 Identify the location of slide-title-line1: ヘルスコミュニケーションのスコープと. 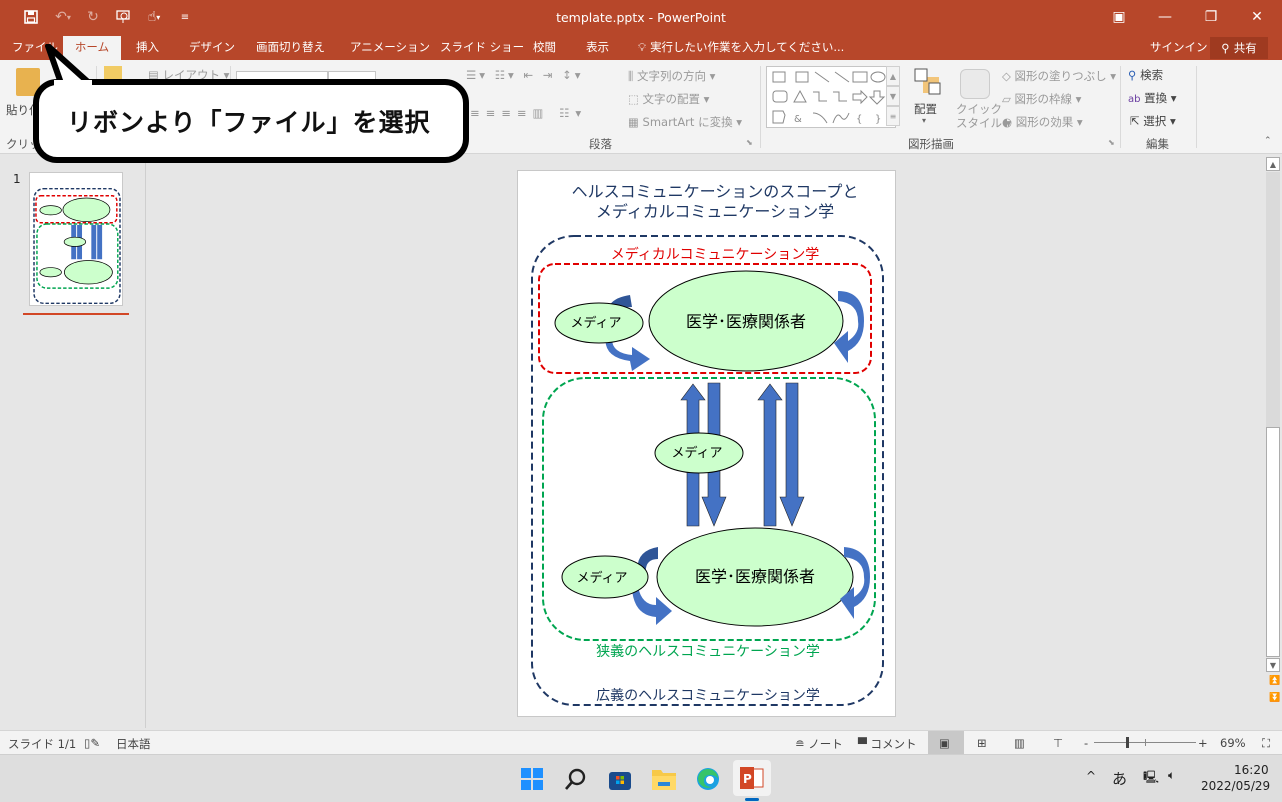
(715, 191).